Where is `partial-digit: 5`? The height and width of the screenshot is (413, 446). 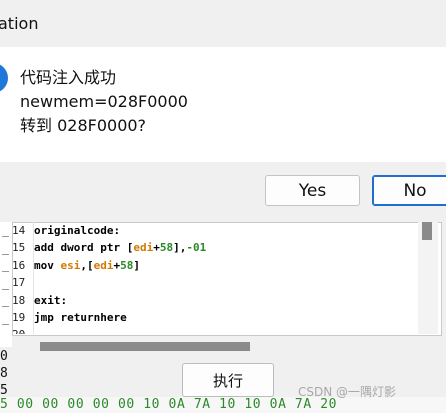
partial-digit: 5 is located at coordinates (4, 390).